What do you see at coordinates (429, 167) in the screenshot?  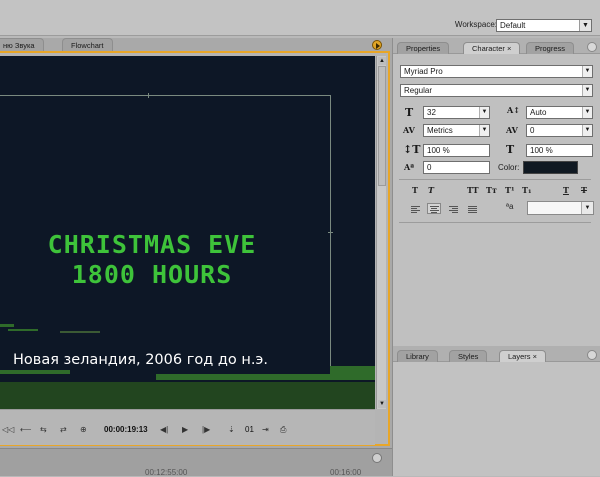 I see `baseline-shift-value: 0` at bounding box center [429, 167].